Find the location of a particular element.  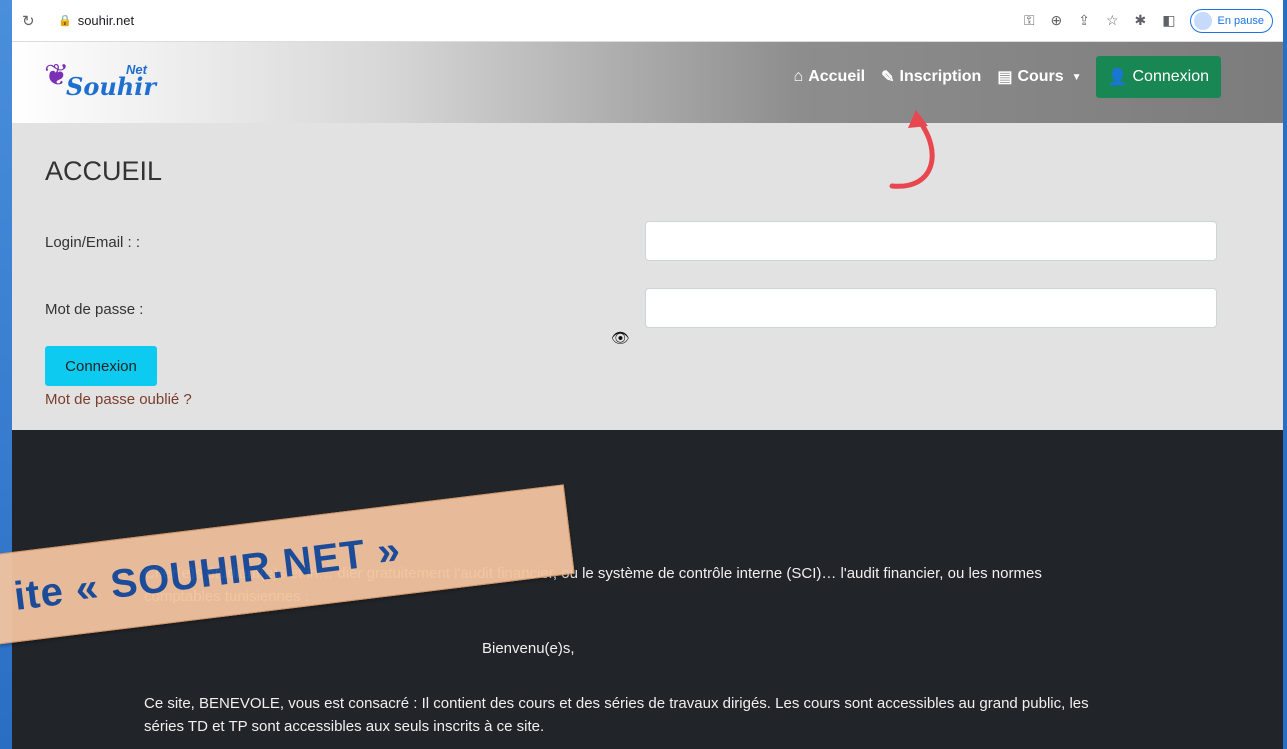

nav-cours-label: Cours is located at coordinates (1040, 76).